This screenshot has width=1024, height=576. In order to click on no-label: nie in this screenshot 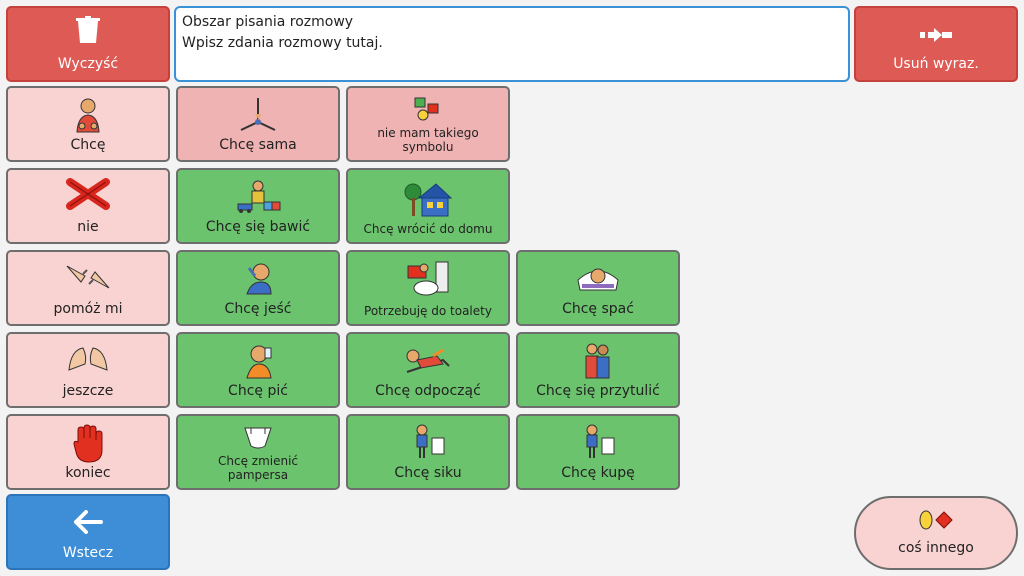, I will do `click(88, 227)`.